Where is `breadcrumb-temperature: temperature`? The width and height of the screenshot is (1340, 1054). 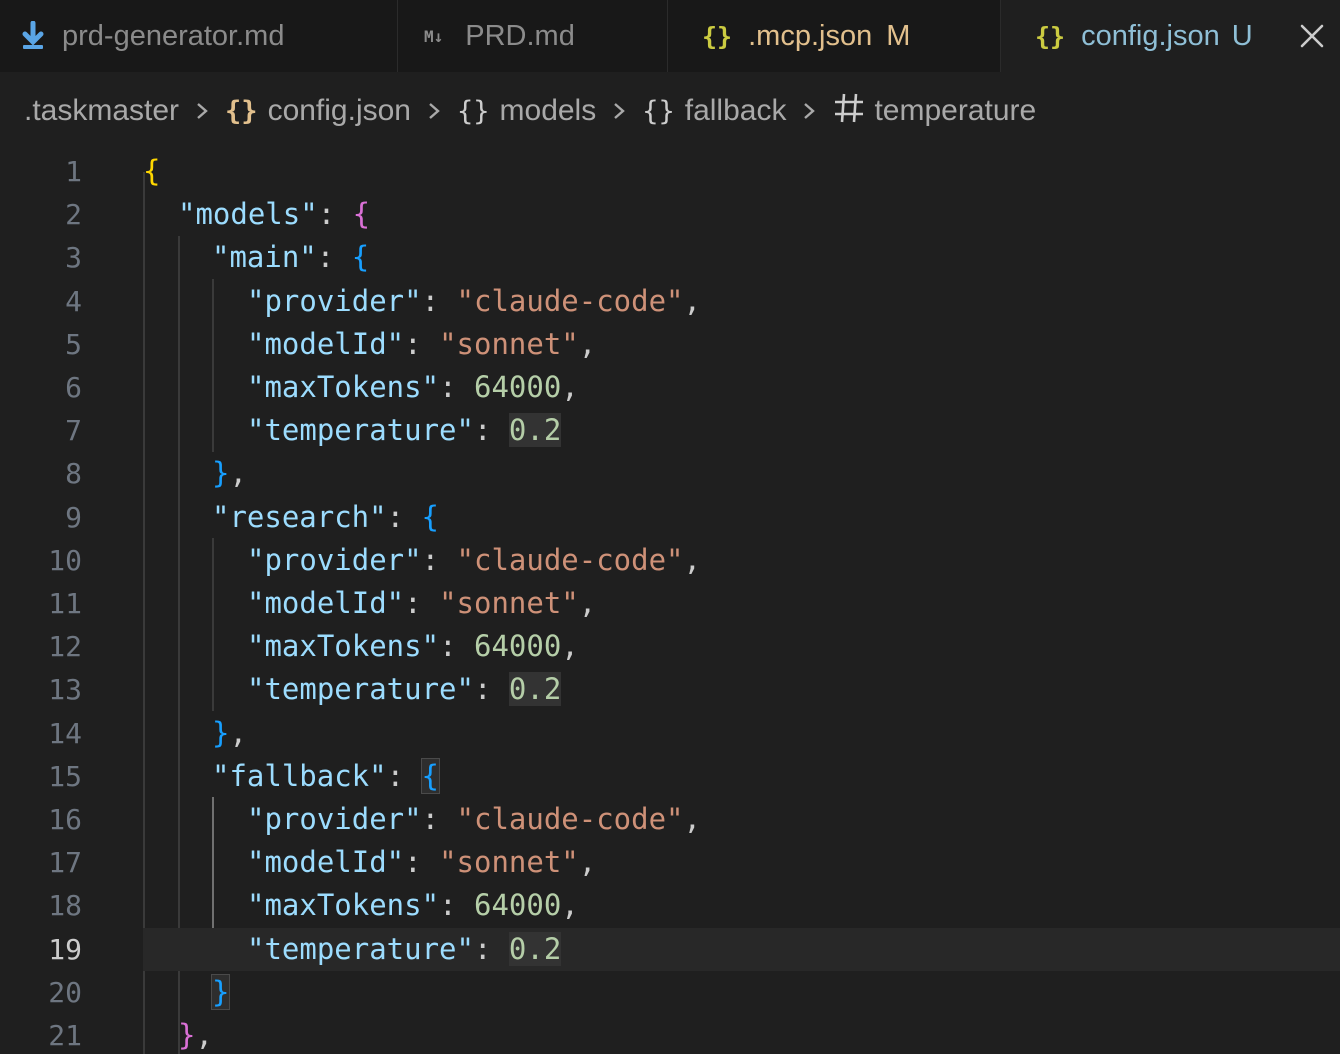
breadcrumb-temperature: temperature is located at coordinates (934, 111).